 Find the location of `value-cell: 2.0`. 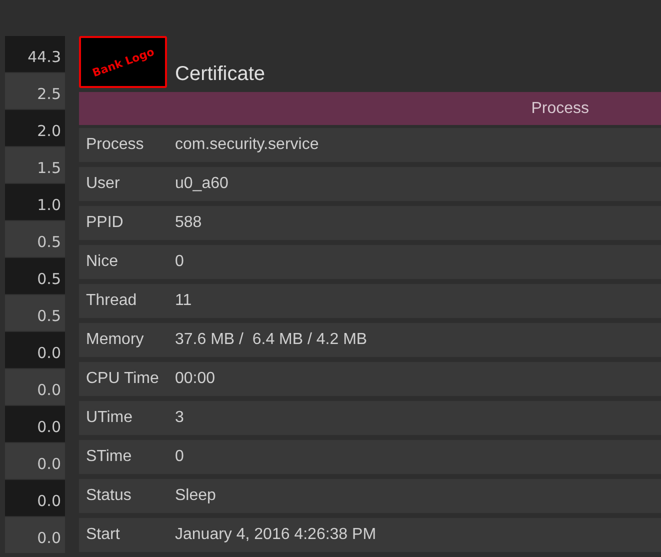

value-cell: 2.0 is located at coordinates (35, 128).